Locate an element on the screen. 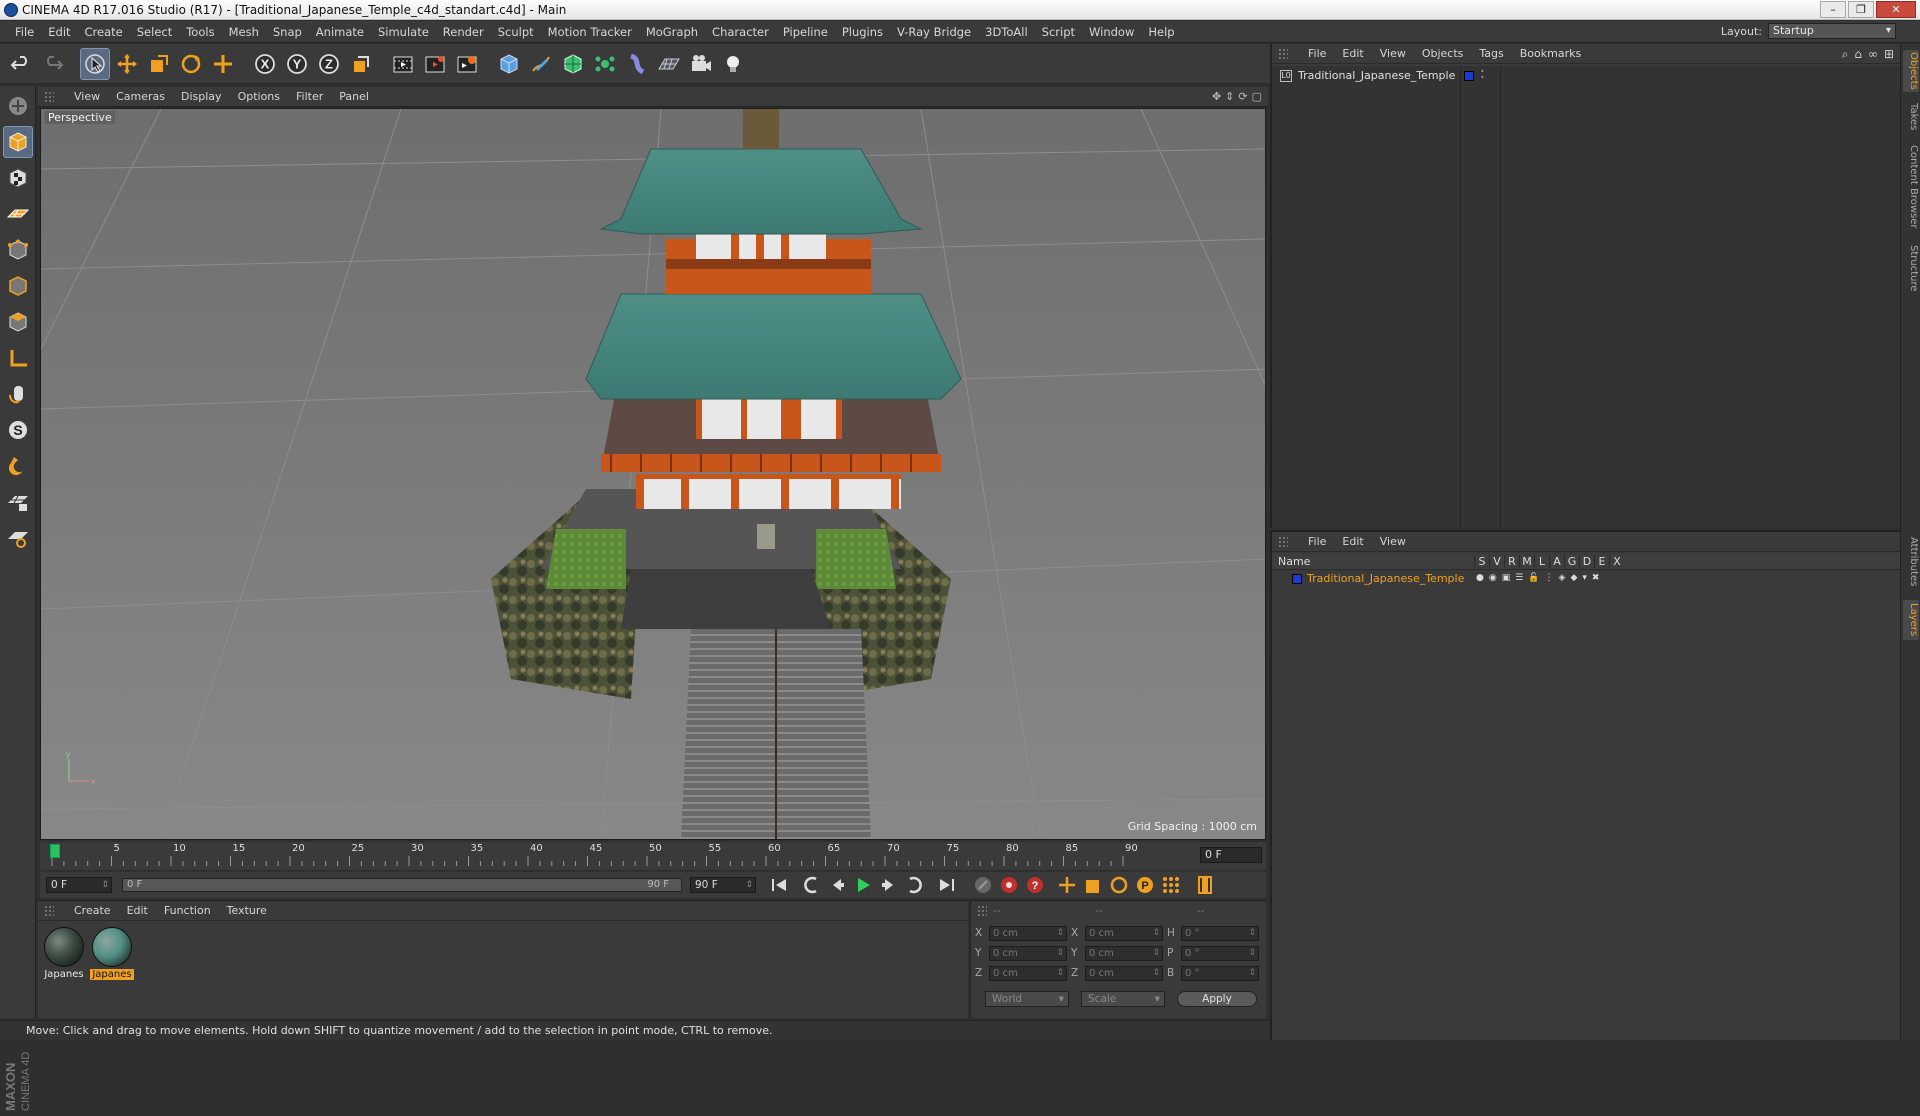 Image resolution: width=1920 pixels, height=1116 pixels. start-frame-field: 0 F is located at coordinates (79, 885).